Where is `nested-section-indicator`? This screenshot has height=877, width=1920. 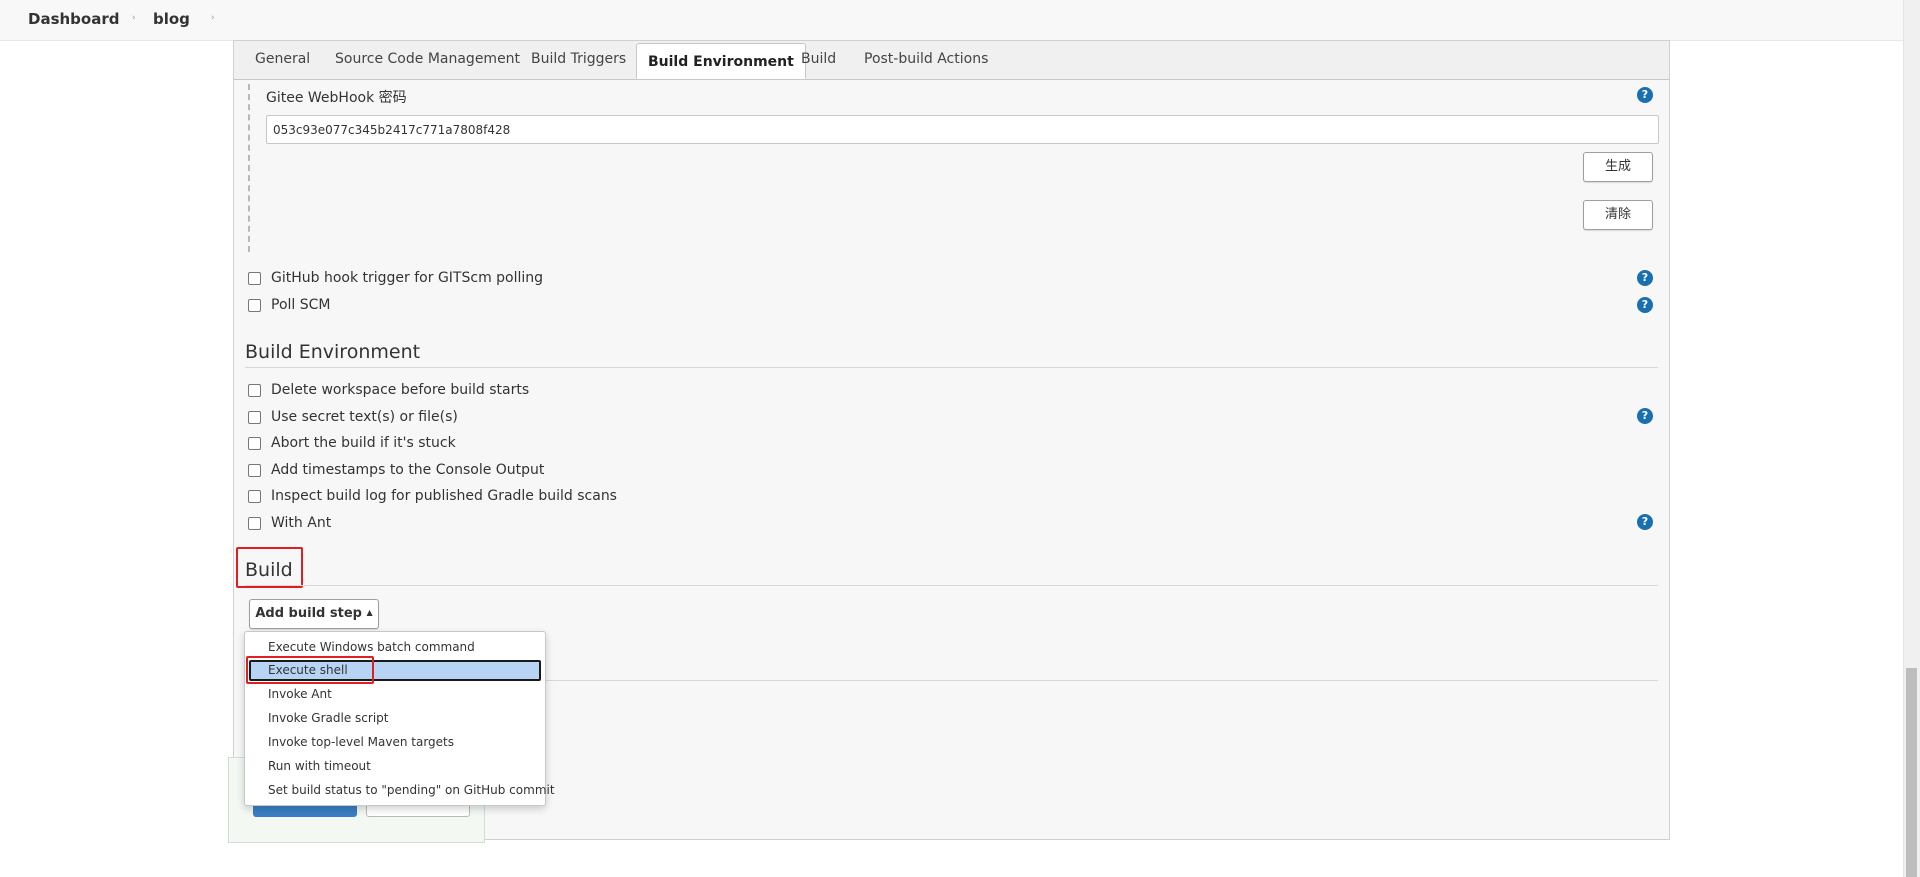 nested-section-indicator is located at coordinates (249, 168).